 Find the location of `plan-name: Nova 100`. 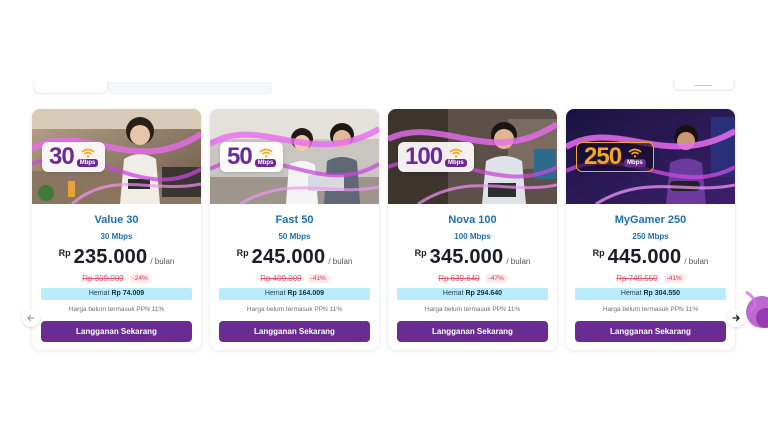

plan-name: Nova 100 is located at coordinates (472, 220).